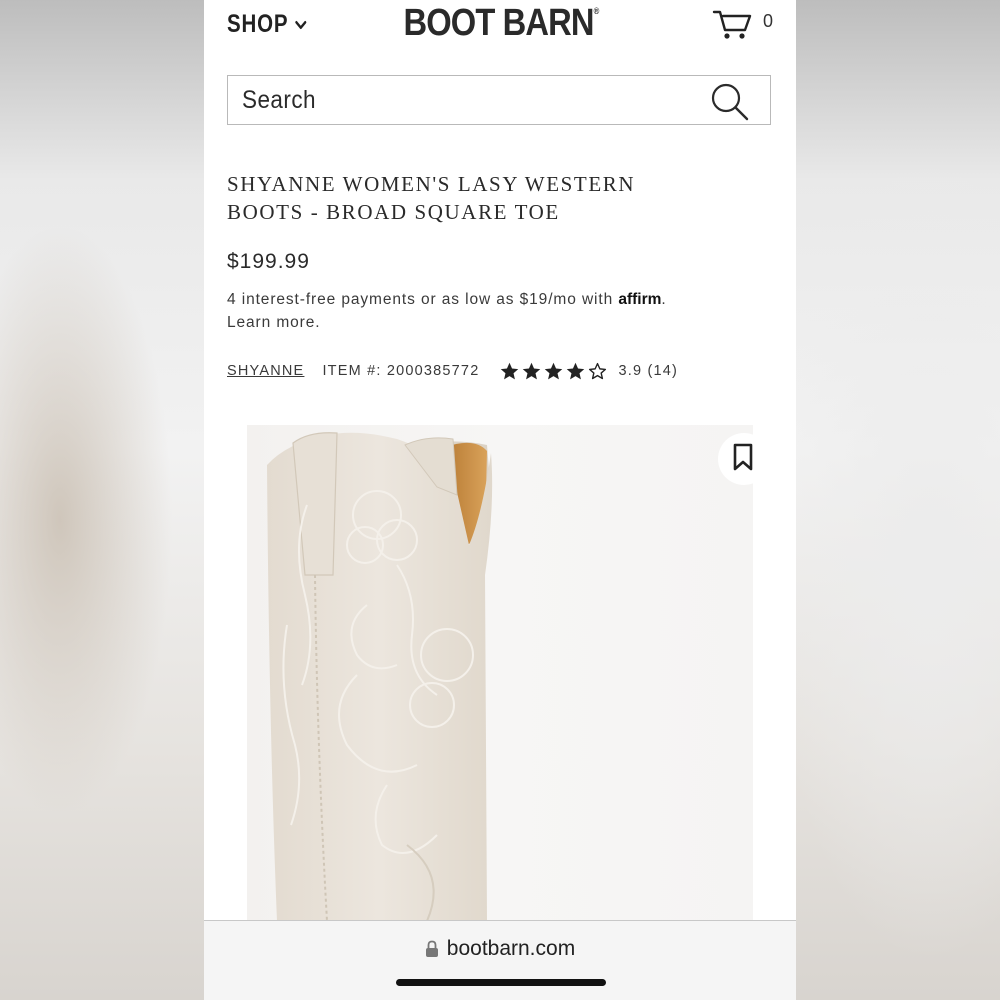 The height and width of the screenshot is (1000, 1000). What do you see at coordinates (596, 11) in the screenshot?
I see `logo-registered-mark: ®` at bounding box center [596, 11].